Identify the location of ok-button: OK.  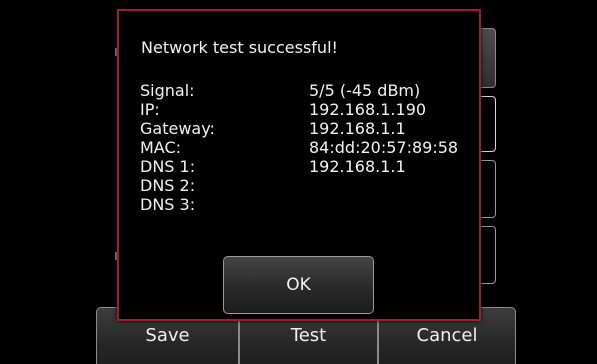
(298, 285).